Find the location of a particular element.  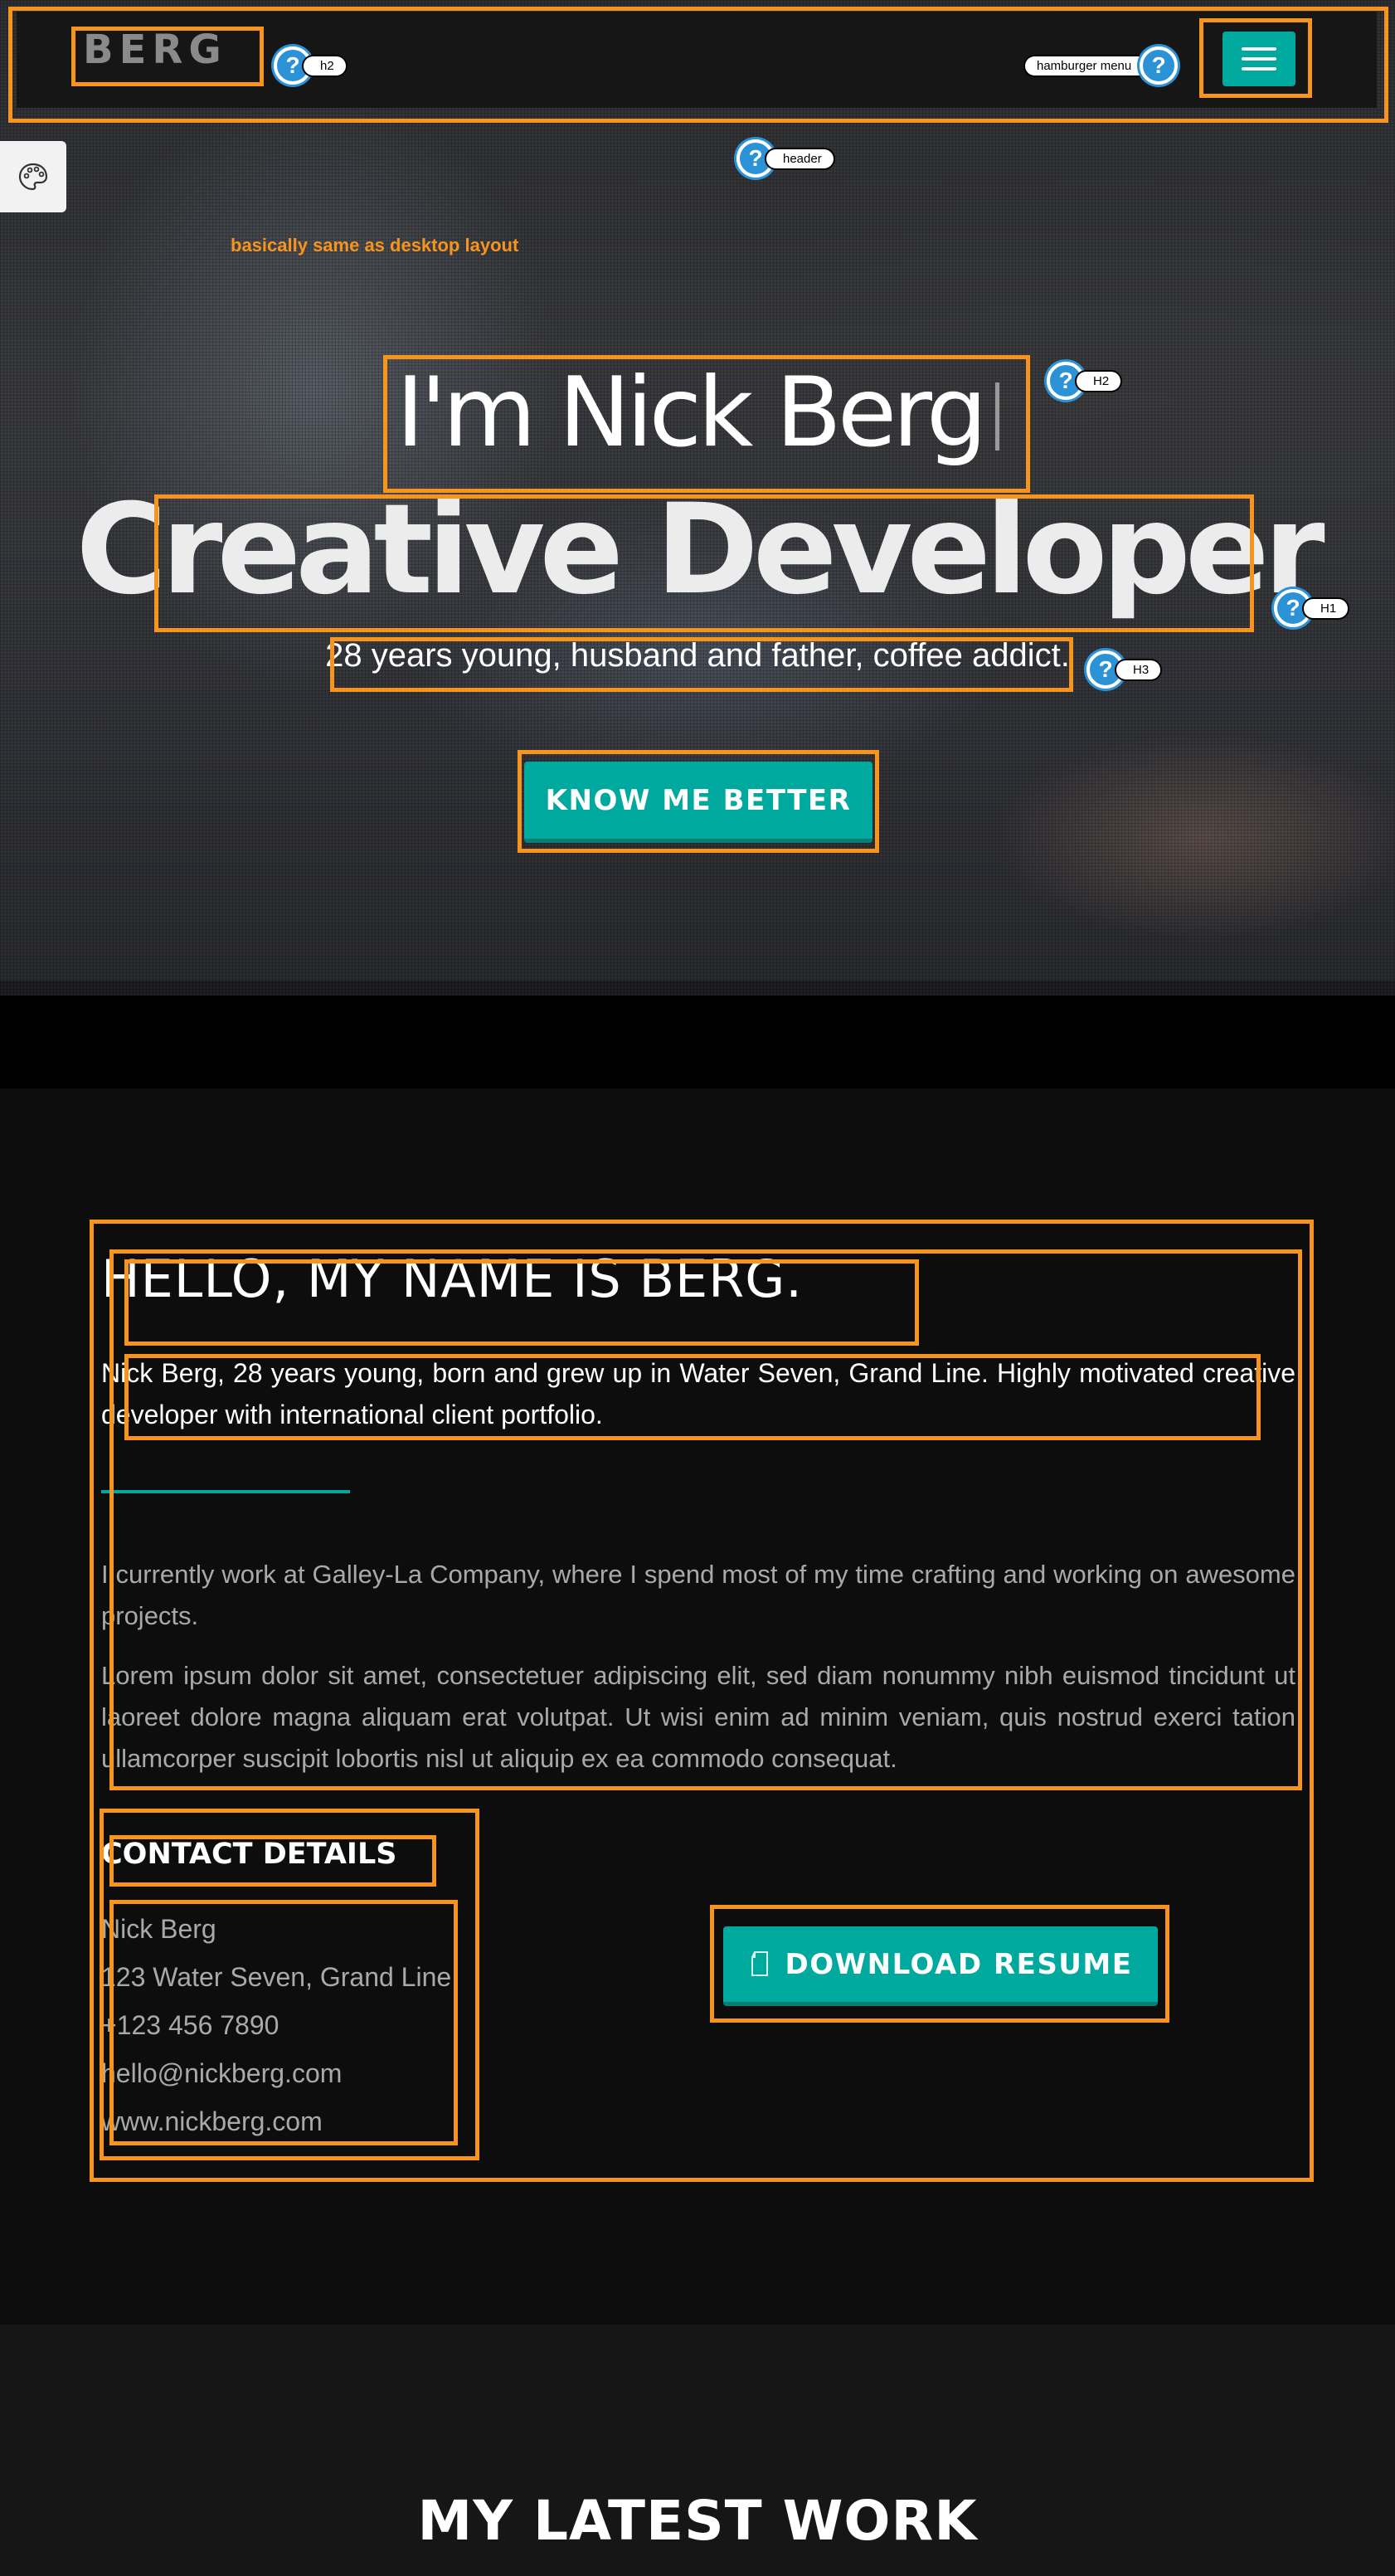

palette-icon is located at coordinates (33, 177).